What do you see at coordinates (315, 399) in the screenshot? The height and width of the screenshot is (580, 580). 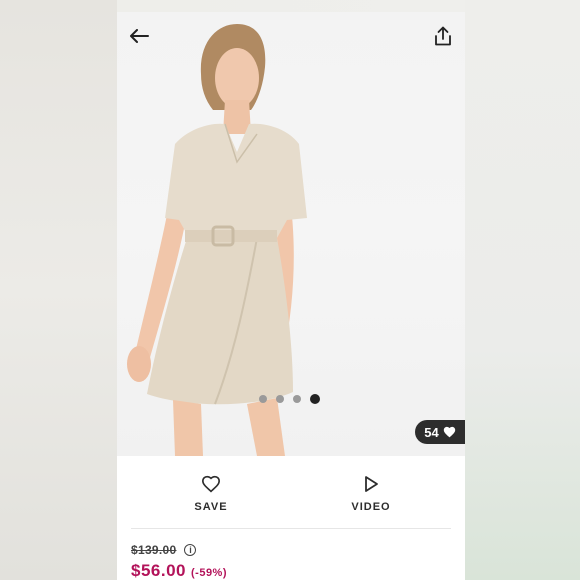 I see `pagination-dot-active` at bounding box center [315, 399].